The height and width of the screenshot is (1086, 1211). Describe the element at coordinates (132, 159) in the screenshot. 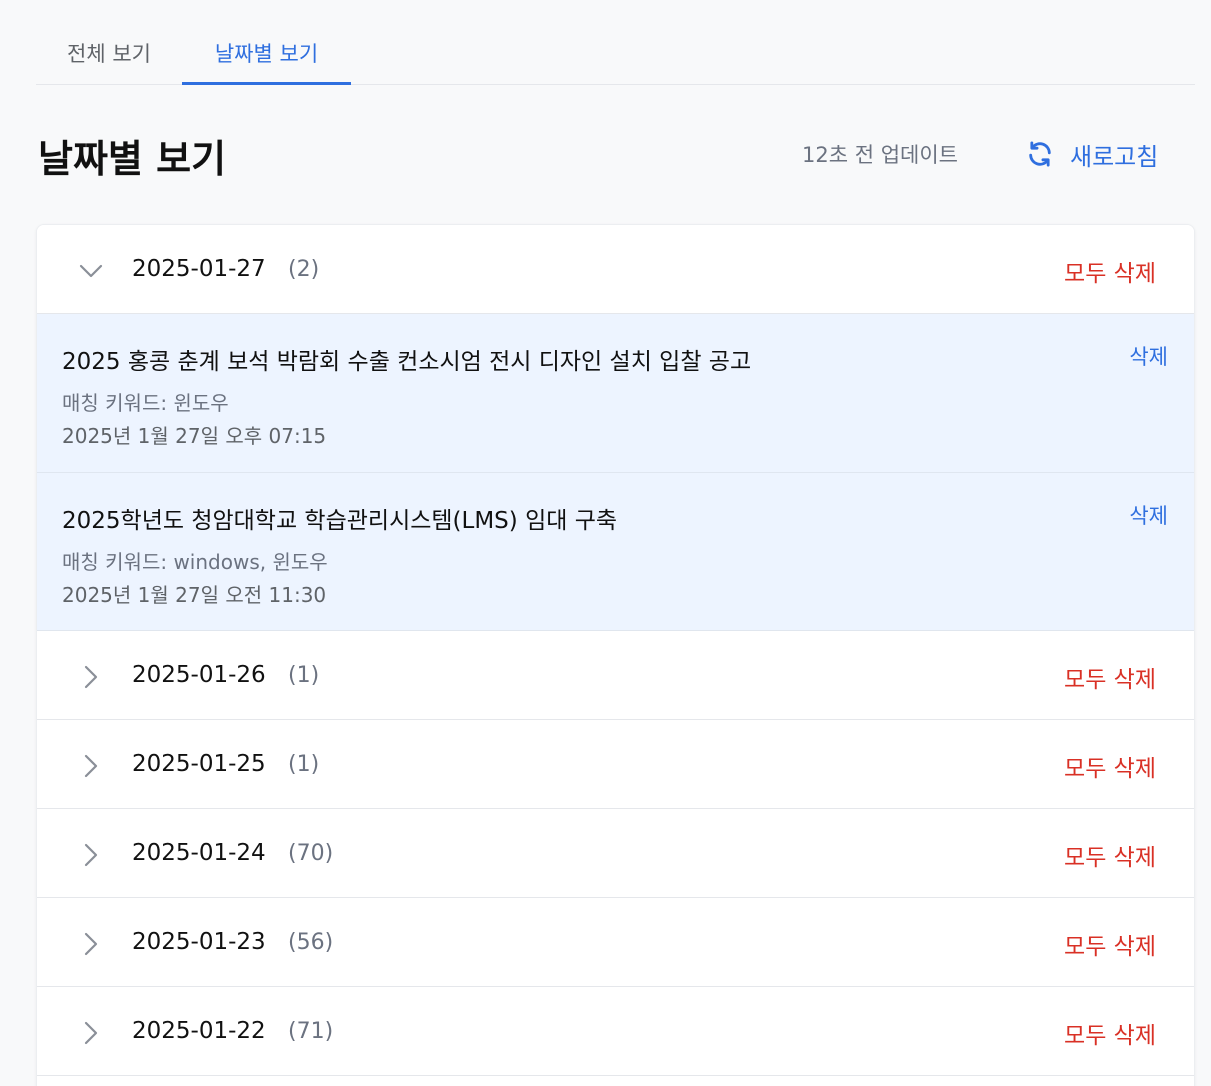

I see `page-title: 날짜별 보기` at that location.